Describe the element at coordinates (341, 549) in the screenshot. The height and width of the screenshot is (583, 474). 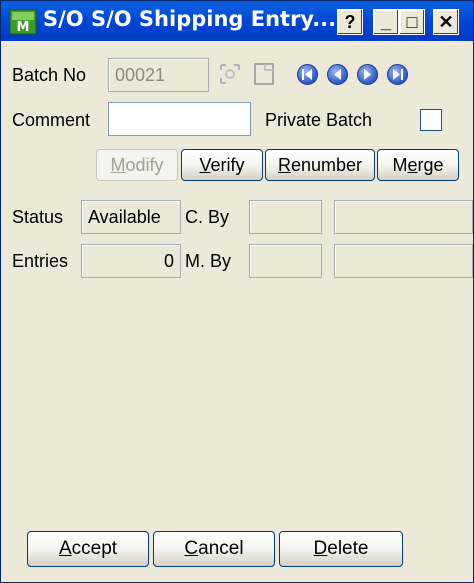
I see `delete-button: Delete` at that location.